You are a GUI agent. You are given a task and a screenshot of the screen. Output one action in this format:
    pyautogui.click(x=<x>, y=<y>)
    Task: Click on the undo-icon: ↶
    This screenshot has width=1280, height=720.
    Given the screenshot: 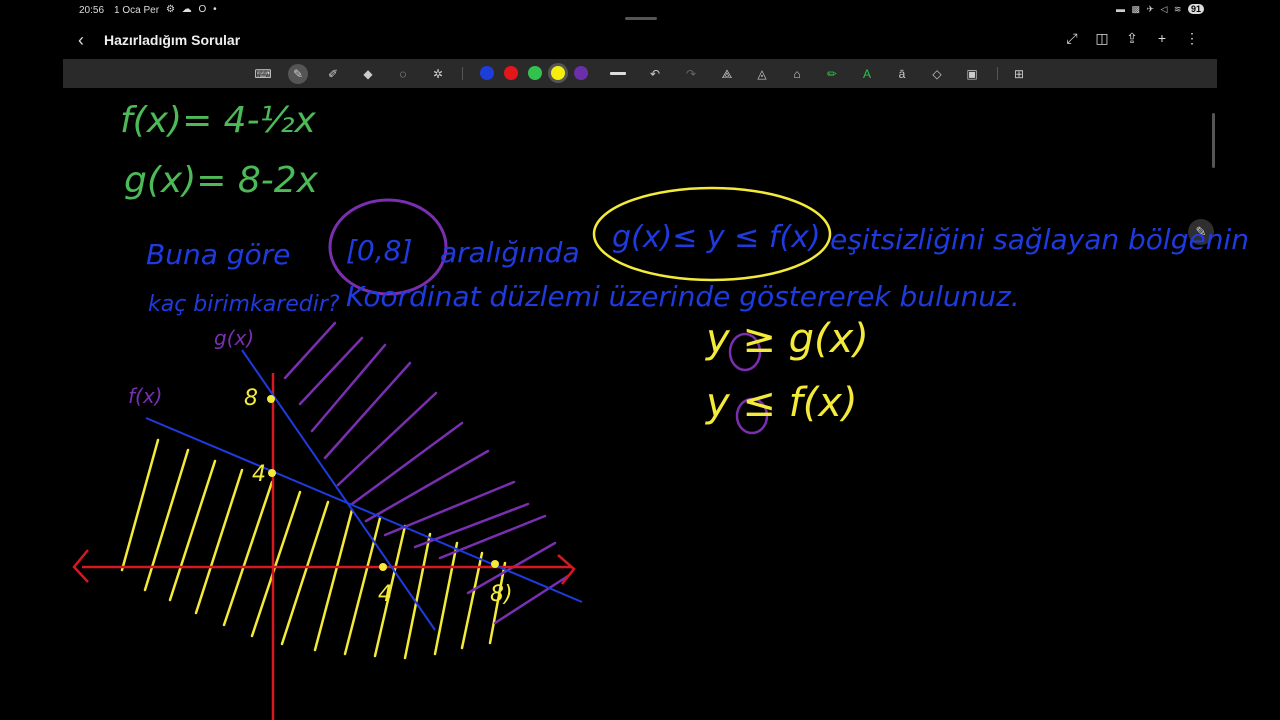 What is the action you would take?
    pyautogui.click(x=655, y=74)
    